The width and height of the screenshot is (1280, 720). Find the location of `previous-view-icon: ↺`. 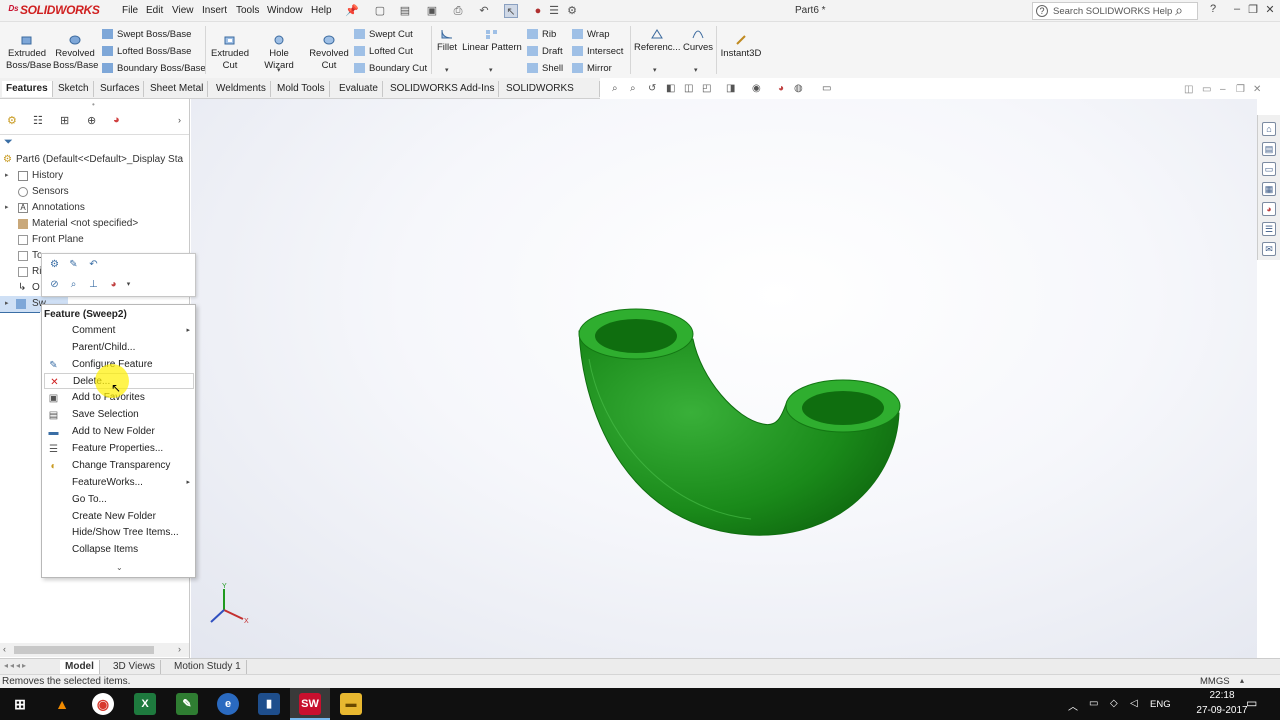

previous-view-icon: ↺ is located at coordinates (652, 88).